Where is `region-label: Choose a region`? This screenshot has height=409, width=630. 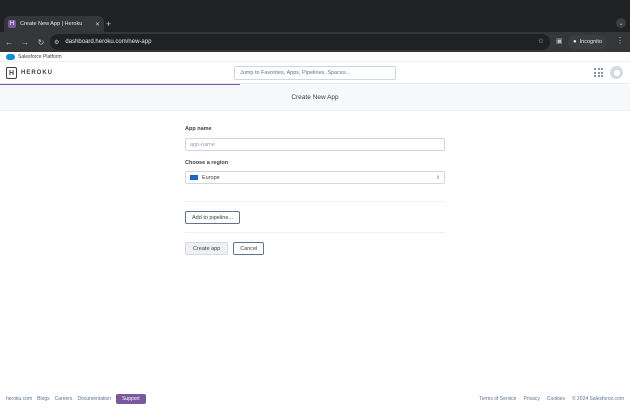 region-label: Choose a region is located at coordinates (207, 163).